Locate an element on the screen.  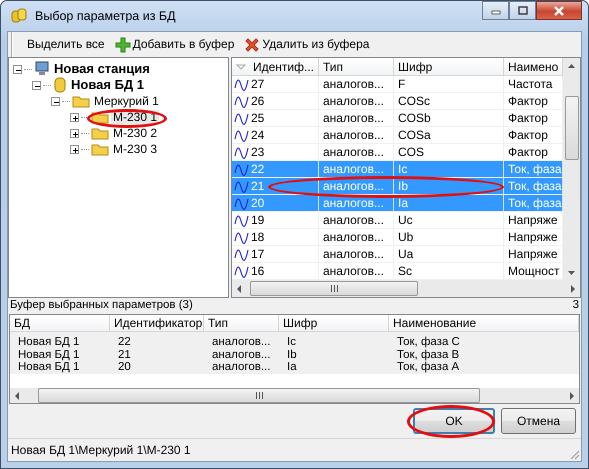
tree-item: М-230 2 is located at coordinates (135, 133).